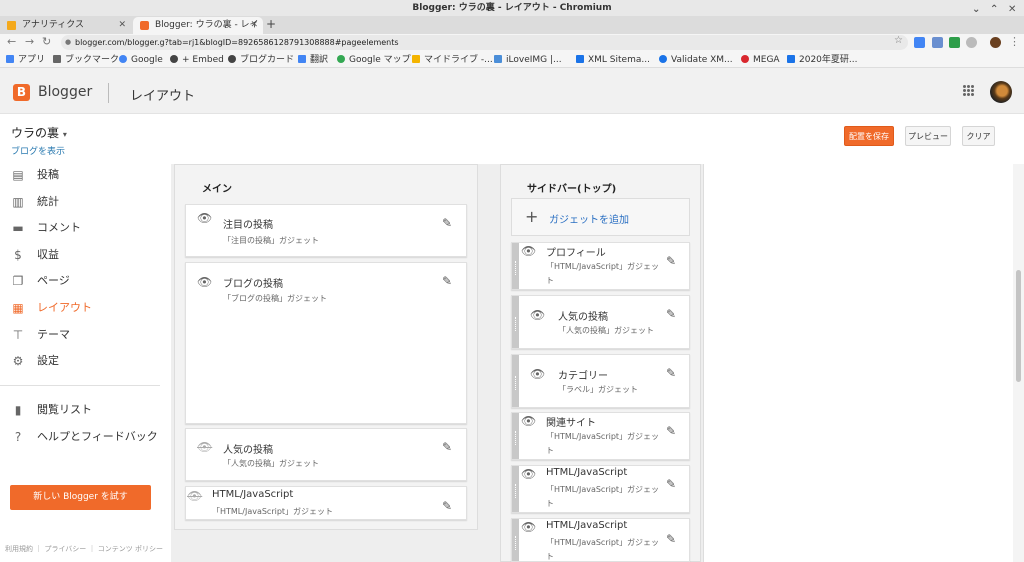  Describe the element at coordinates (600, 436) in the screenshot. I see `gadget-related-sites: 👁 関連サイト 「HTML/JavaScript」ガジェッ ト ✎` at that location.